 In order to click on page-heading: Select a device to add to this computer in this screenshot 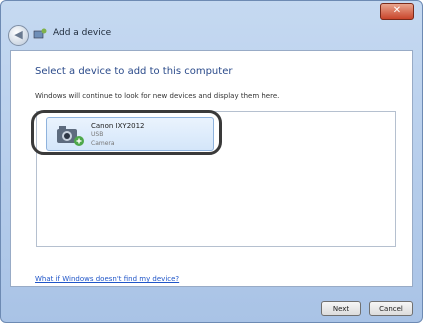, I will do `click(134, 71)`.